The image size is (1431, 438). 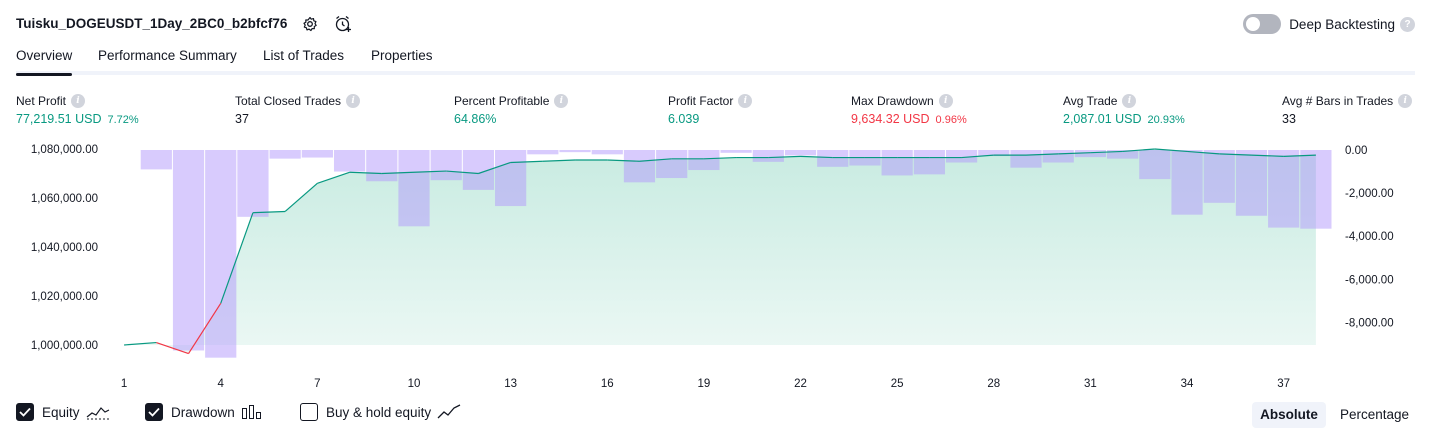 What do you see at coordinates (502, 101) in the screenshot?
I see `metric-label: Percent Profitable` at bounding box center [502, 101].